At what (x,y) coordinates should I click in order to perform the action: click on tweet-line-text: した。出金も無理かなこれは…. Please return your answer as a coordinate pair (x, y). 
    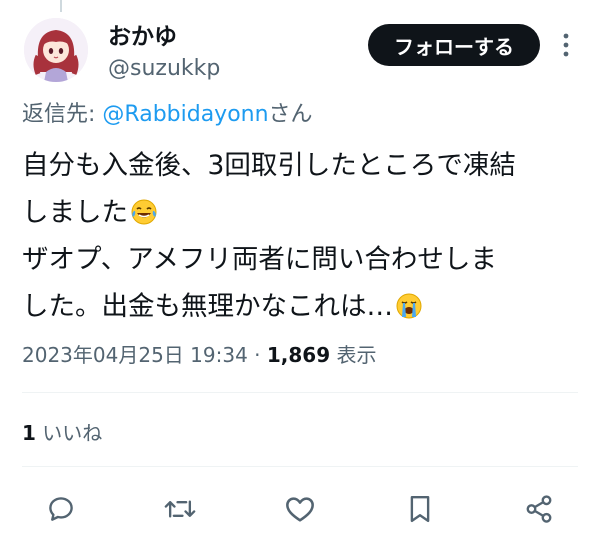
    Looking at the image, I should click on (207, 306).